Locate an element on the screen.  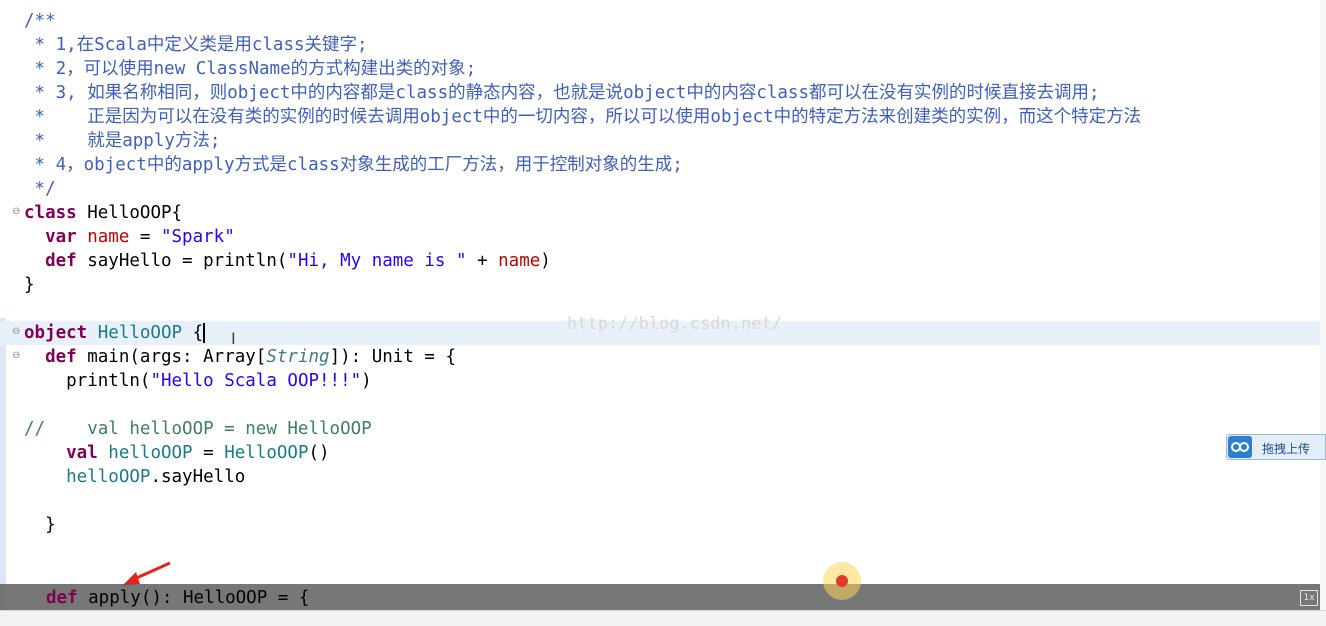
class-close-brace: } is located at coordinates (29, 285).